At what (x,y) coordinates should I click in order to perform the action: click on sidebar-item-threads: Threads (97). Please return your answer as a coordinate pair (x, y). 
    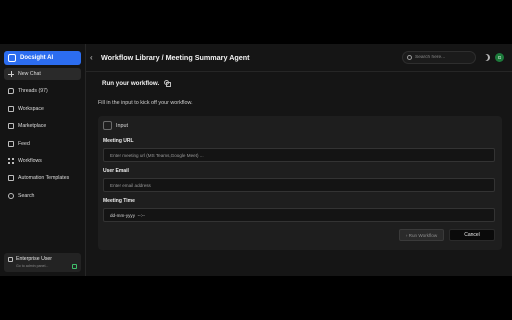
    Looking at the image, I should click on (42, 91).